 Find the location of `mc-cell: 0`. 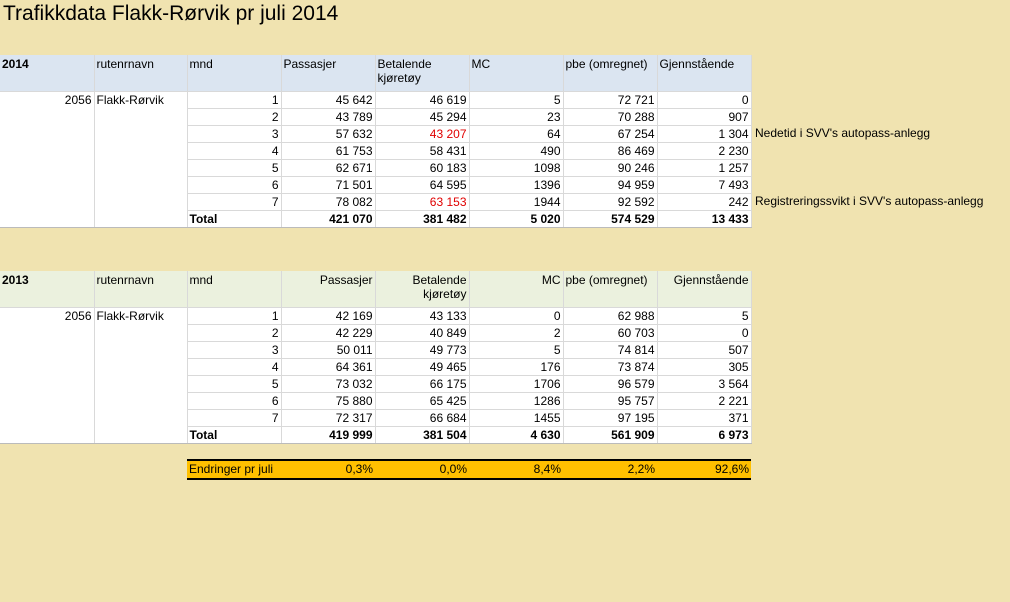

mc-cell: 0 is located at coordinates (516, 316).